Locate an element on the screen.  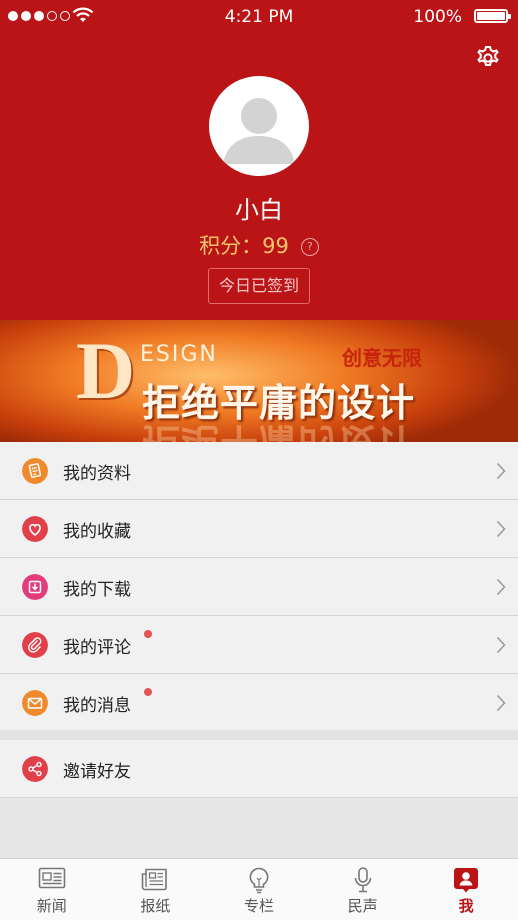
tab-news: 新闻 is located at coordinates (52, 889).